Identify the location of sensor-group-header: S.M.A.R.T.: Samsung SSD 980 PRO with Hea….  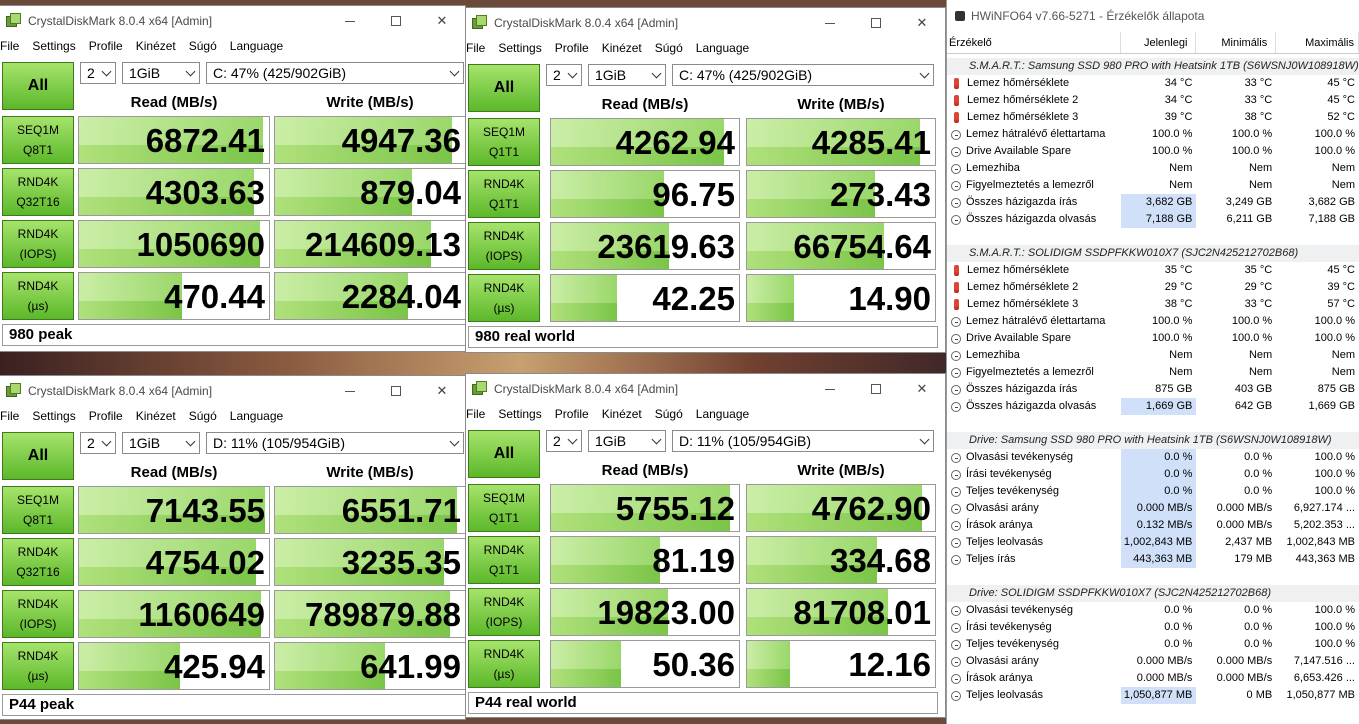
(1153, 66).